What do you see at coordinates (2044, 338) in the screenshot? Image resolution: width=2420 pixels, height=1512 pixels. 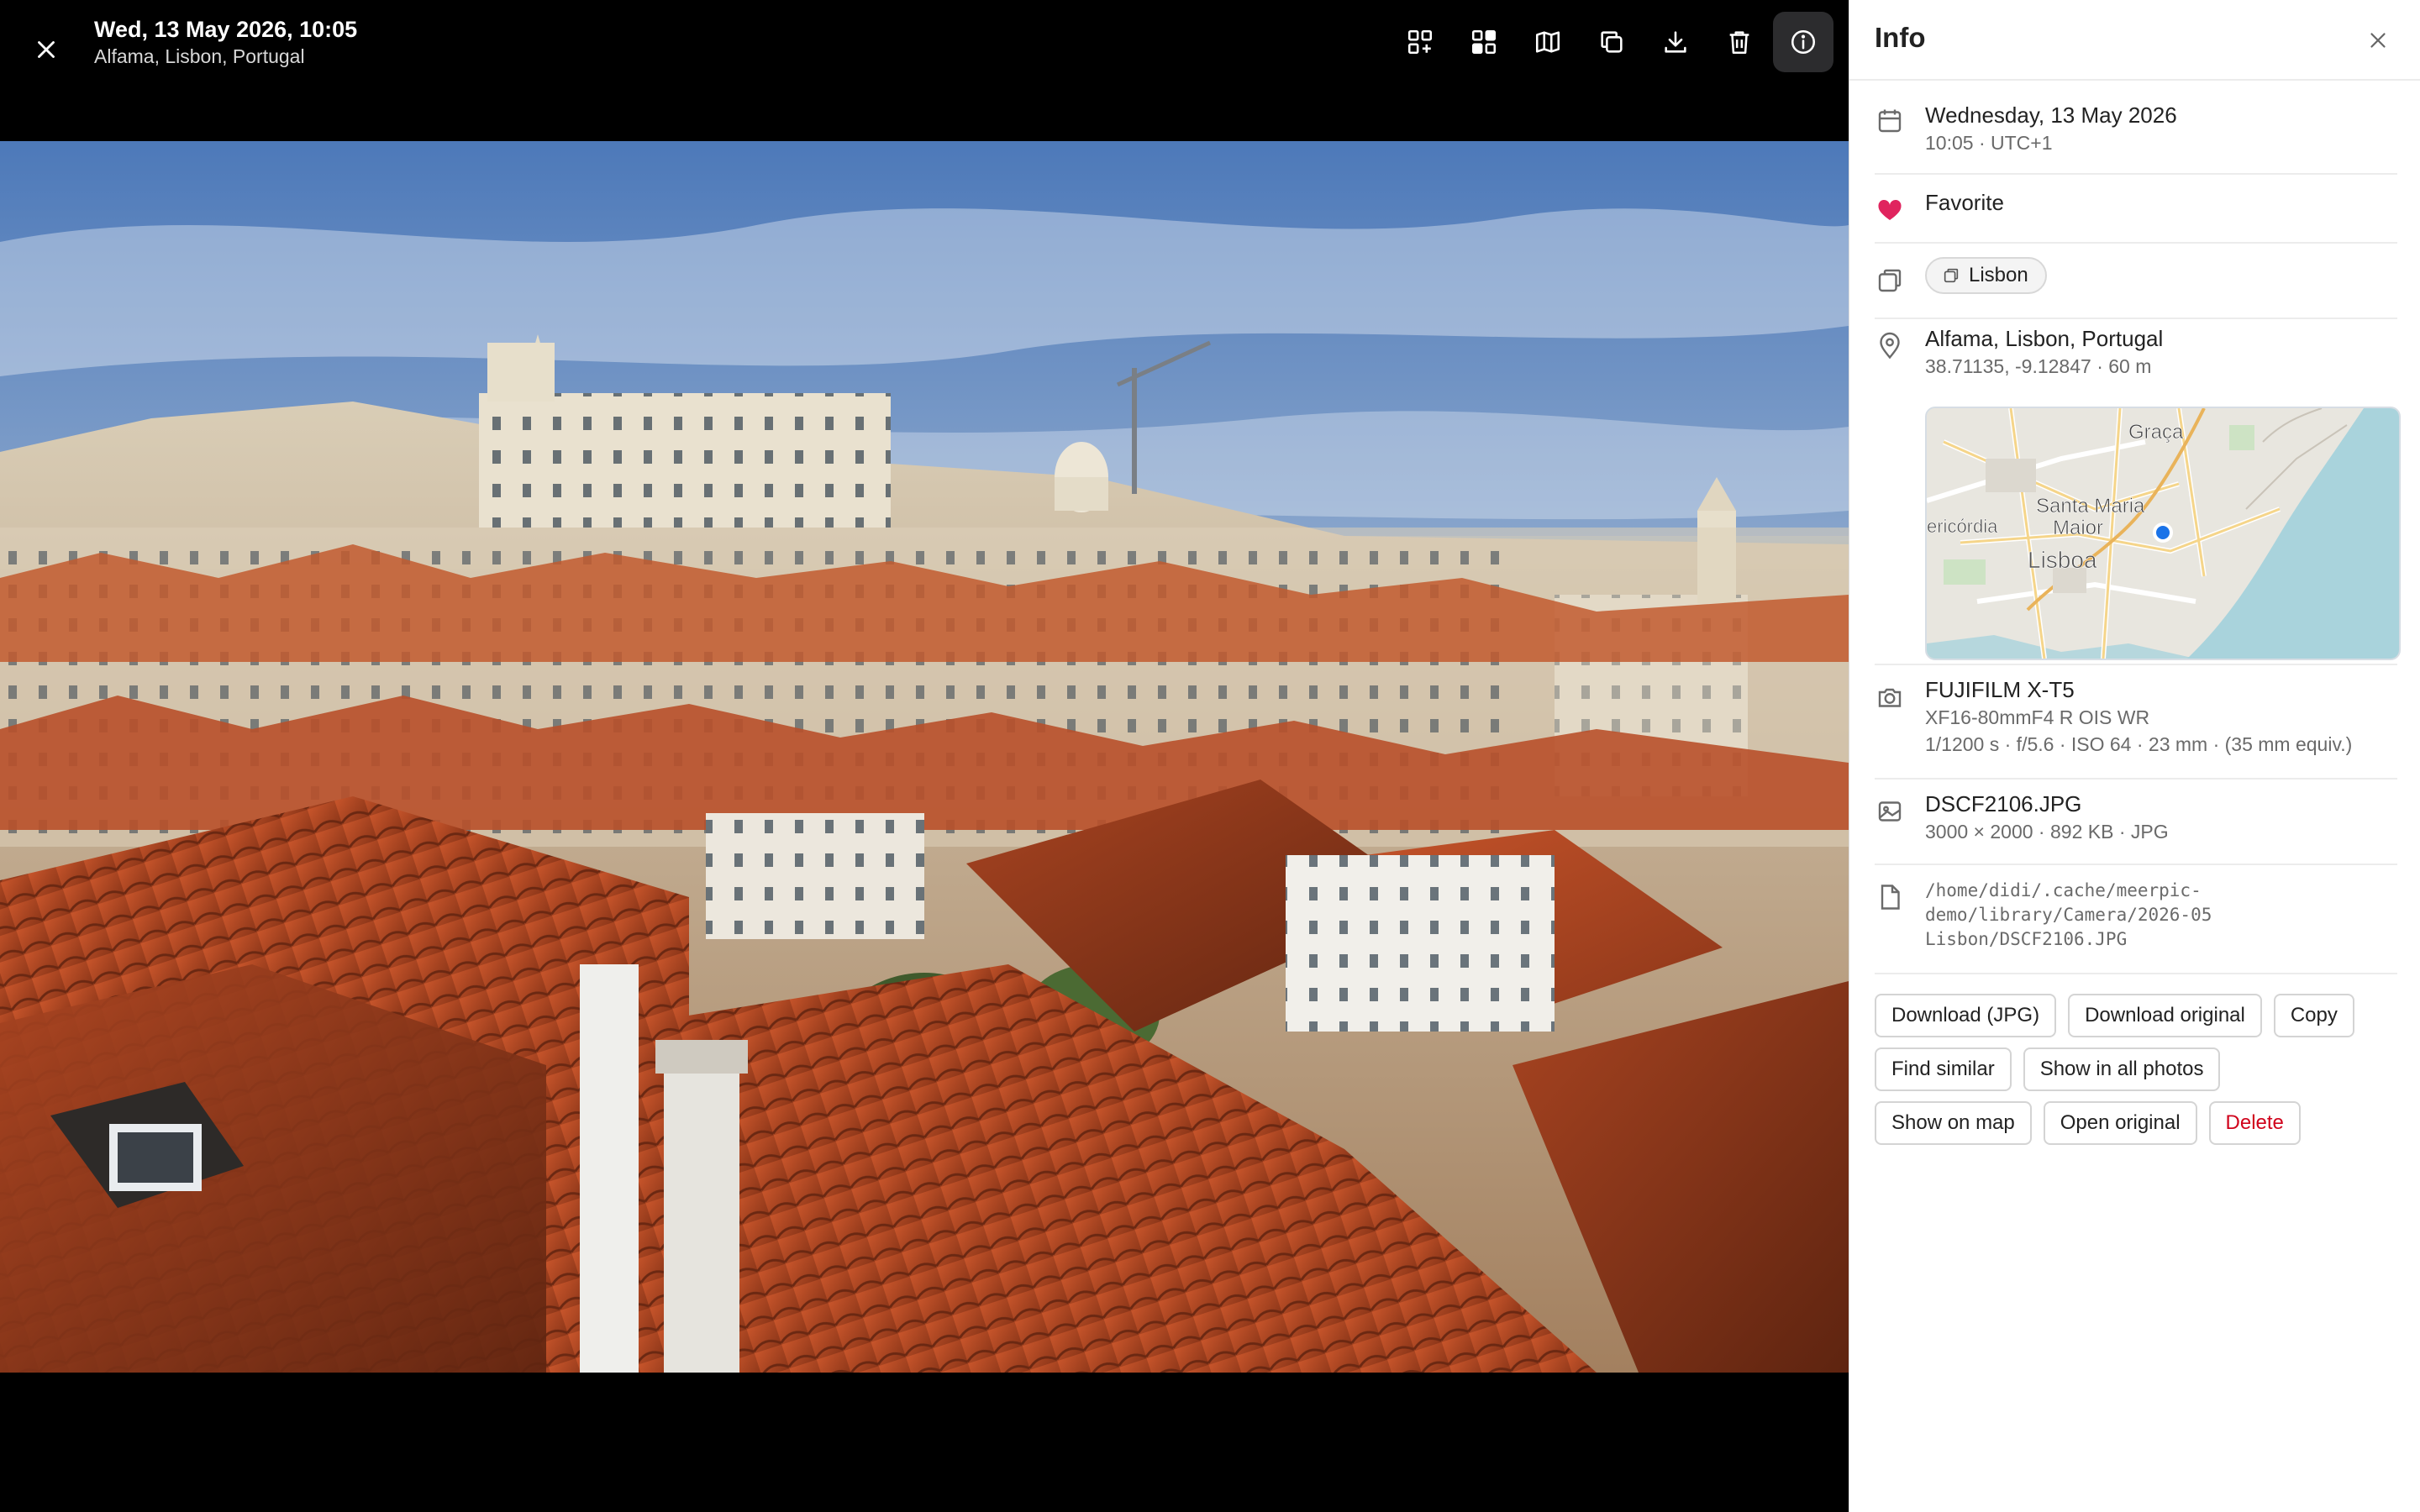 I see `location-primary: Alfama, Lisbon, Portugal` at bounding box center [2044, 338].